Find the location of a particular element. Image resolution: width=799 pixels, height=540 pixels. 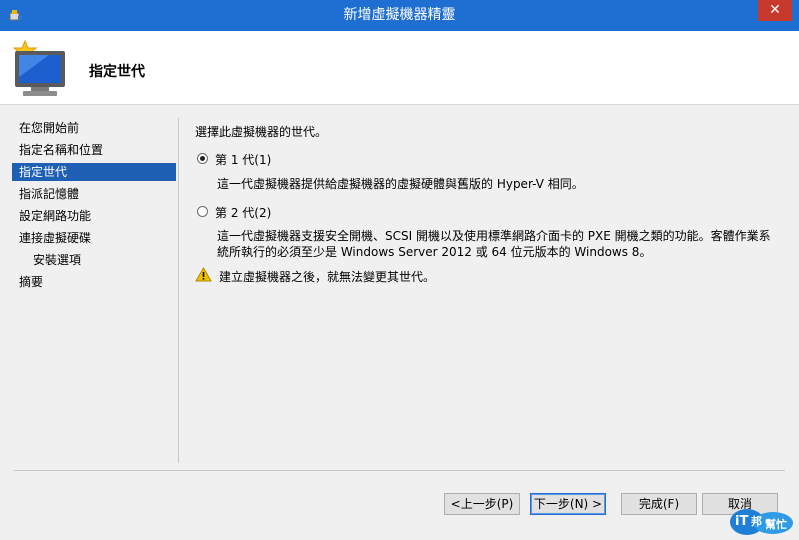

logo-it: iT is located at coordinates (742, 521).